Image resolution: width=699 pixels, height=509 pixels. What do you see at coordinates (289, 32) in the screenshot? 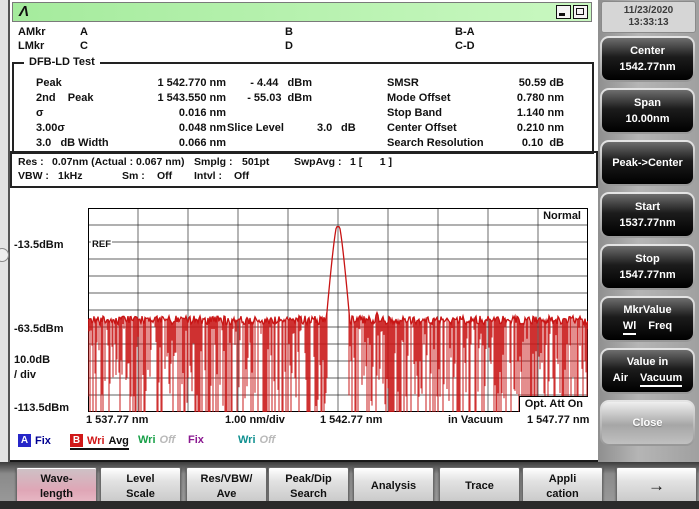
I see `amkr-trace-b: B` at bounding box center [289, 32].